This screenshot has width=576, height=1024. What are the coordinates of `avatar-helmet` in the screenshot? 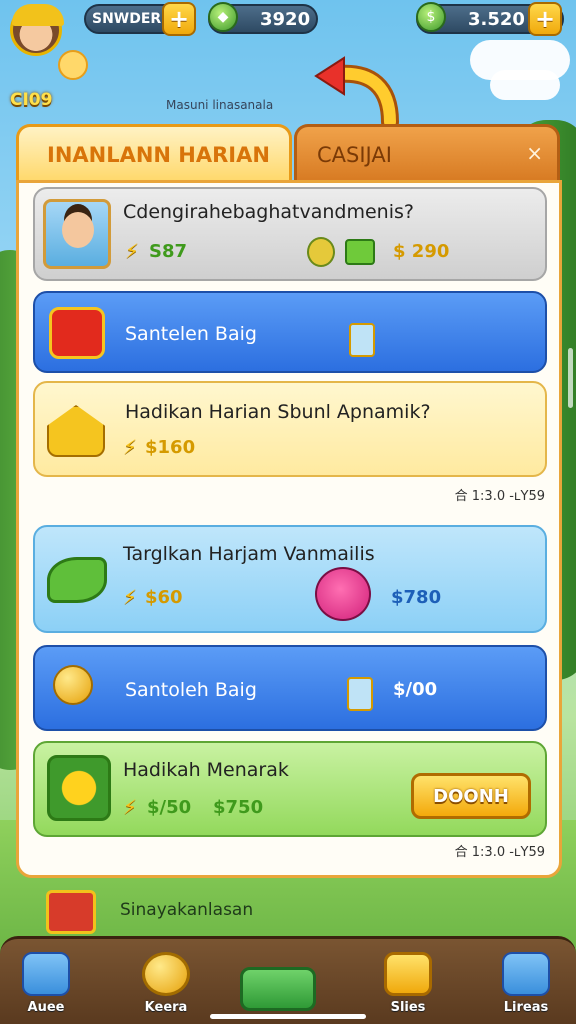 It's located at (38, 15).